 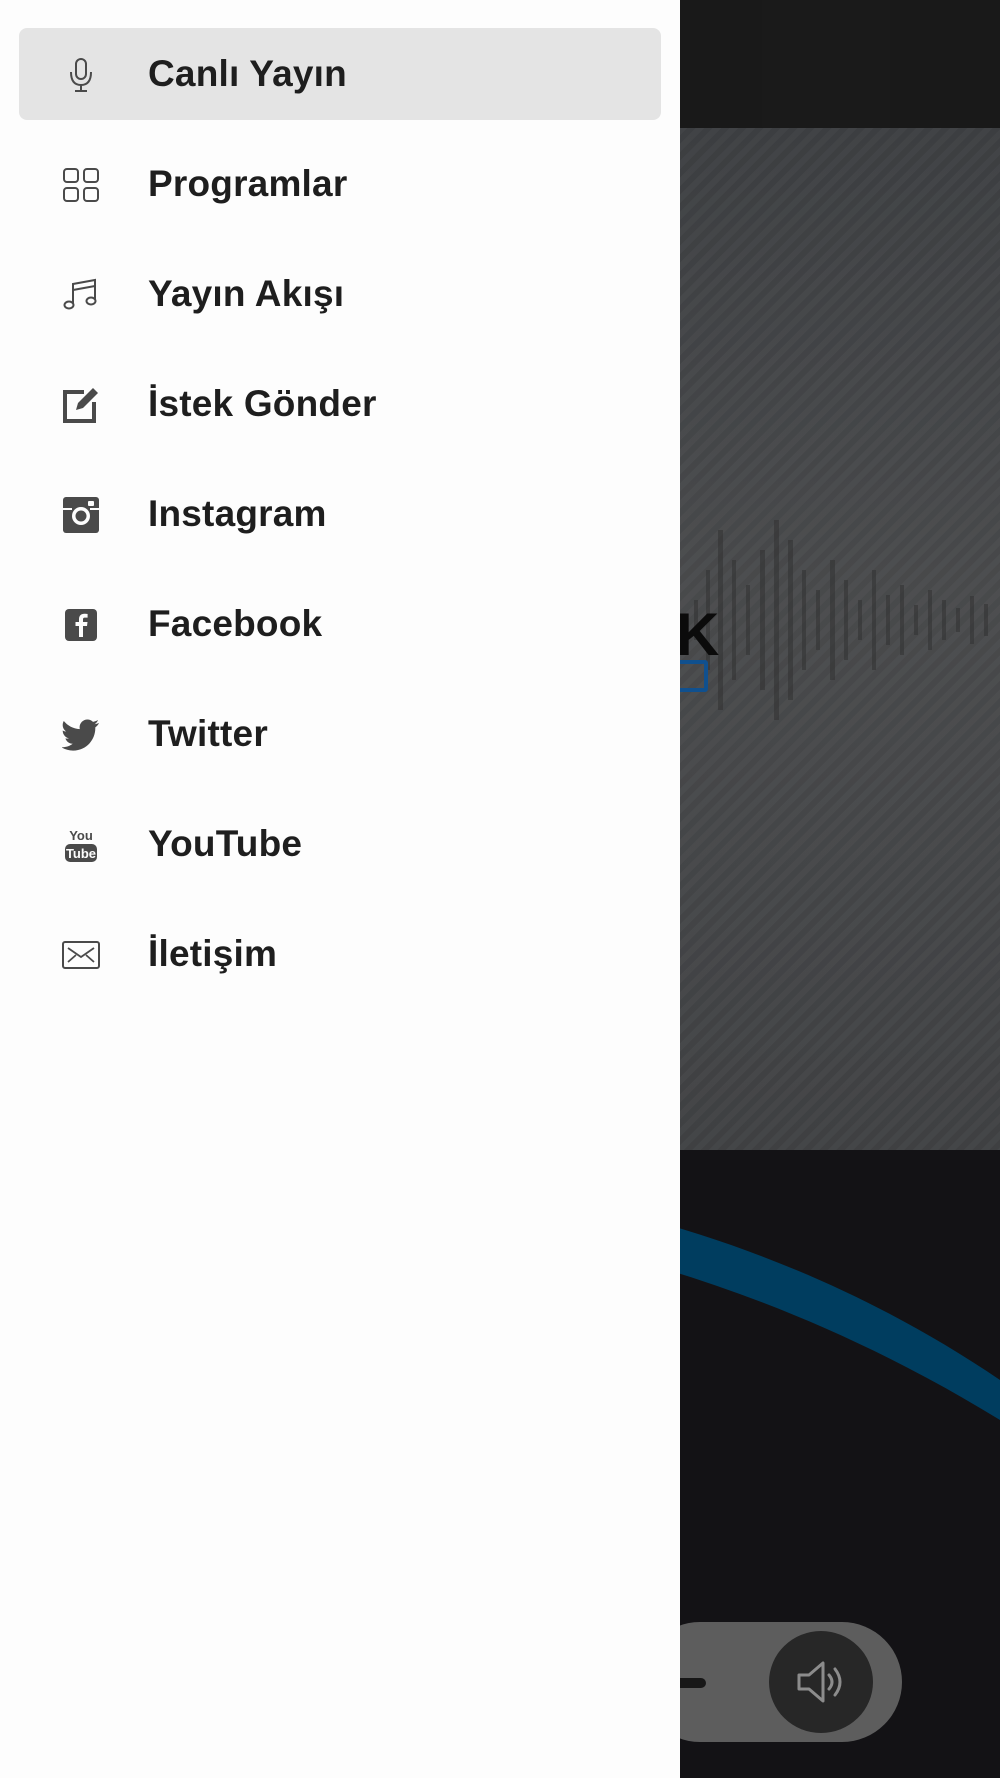 What do you see at coordinates (81, 625) in the screenshot?
I see `facebook-icon` at bounding box center [81, 625].